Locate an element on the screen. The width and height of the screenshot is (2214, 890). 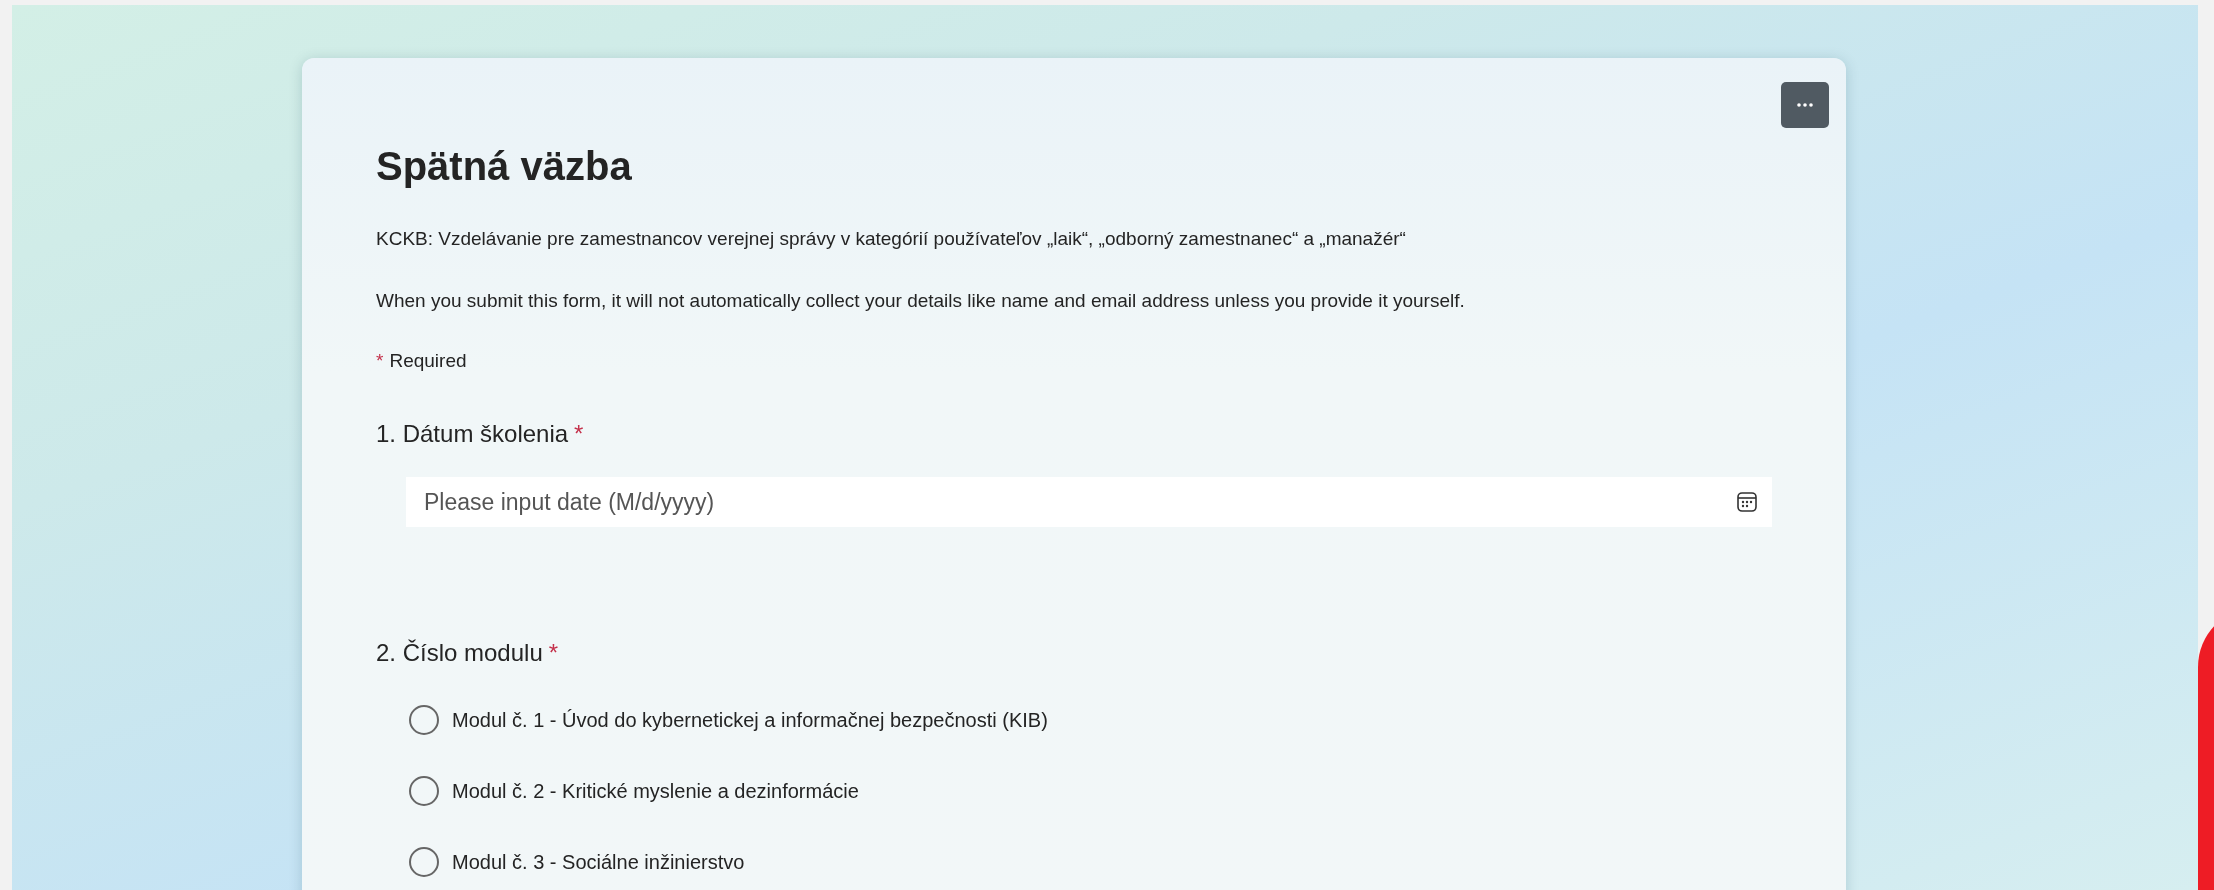
required-label: Required is located at coordinates (428, 361).